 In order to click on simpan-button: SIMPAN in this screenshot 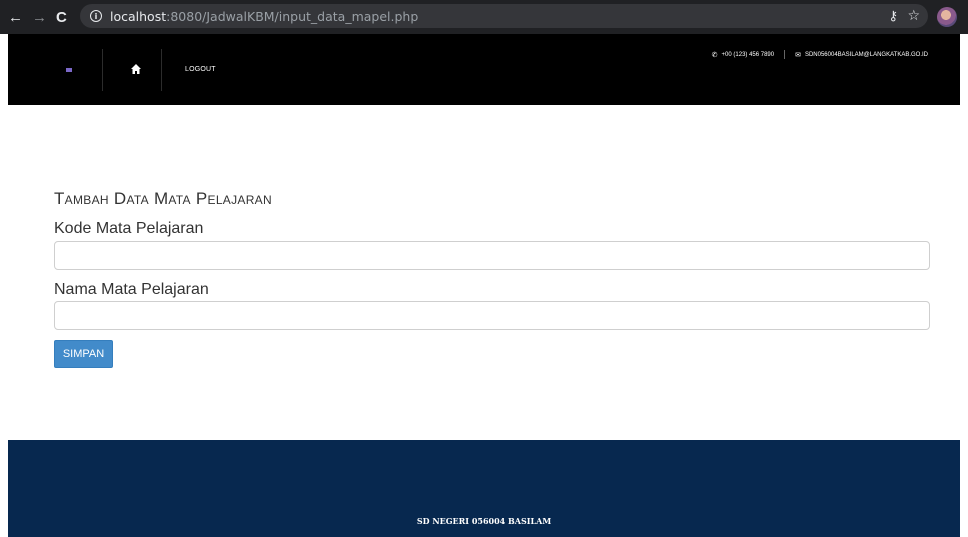, I will do `click(83, 354)`.